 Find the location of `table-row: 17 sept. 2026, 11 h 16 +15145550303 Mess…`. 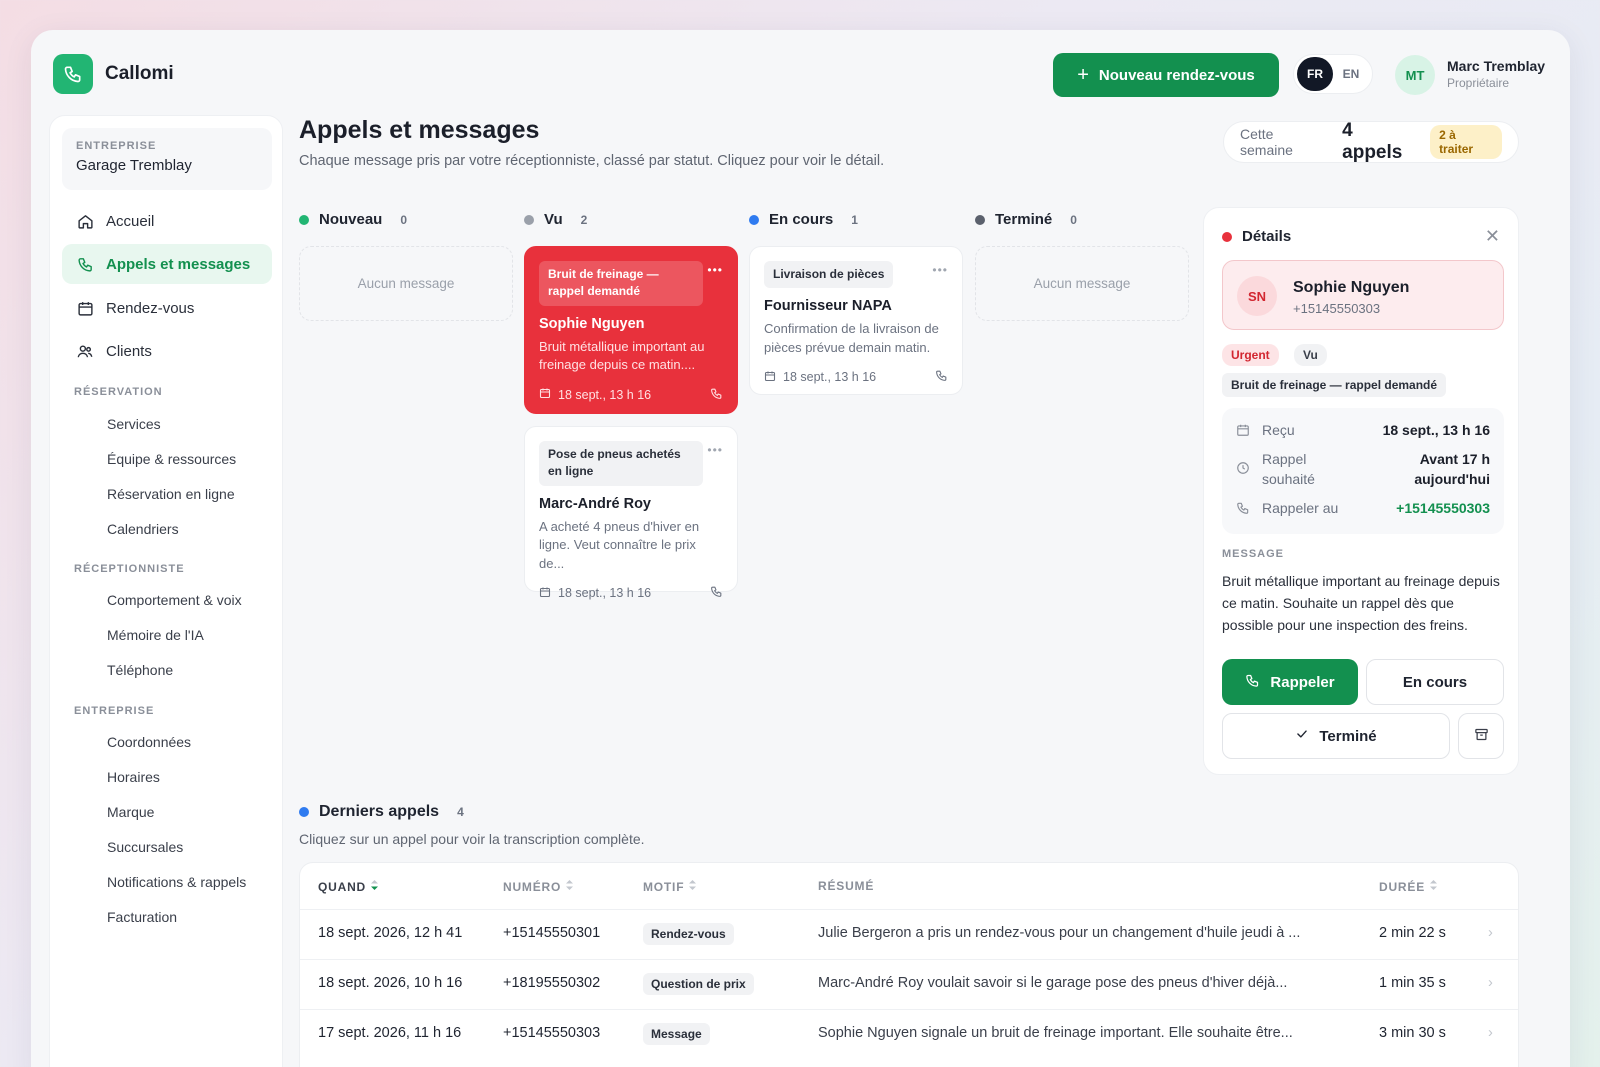

table-row: 17 sept. 2026, 11 h 16 +15145550303 Mess… is located at coordinates (909, 1034).